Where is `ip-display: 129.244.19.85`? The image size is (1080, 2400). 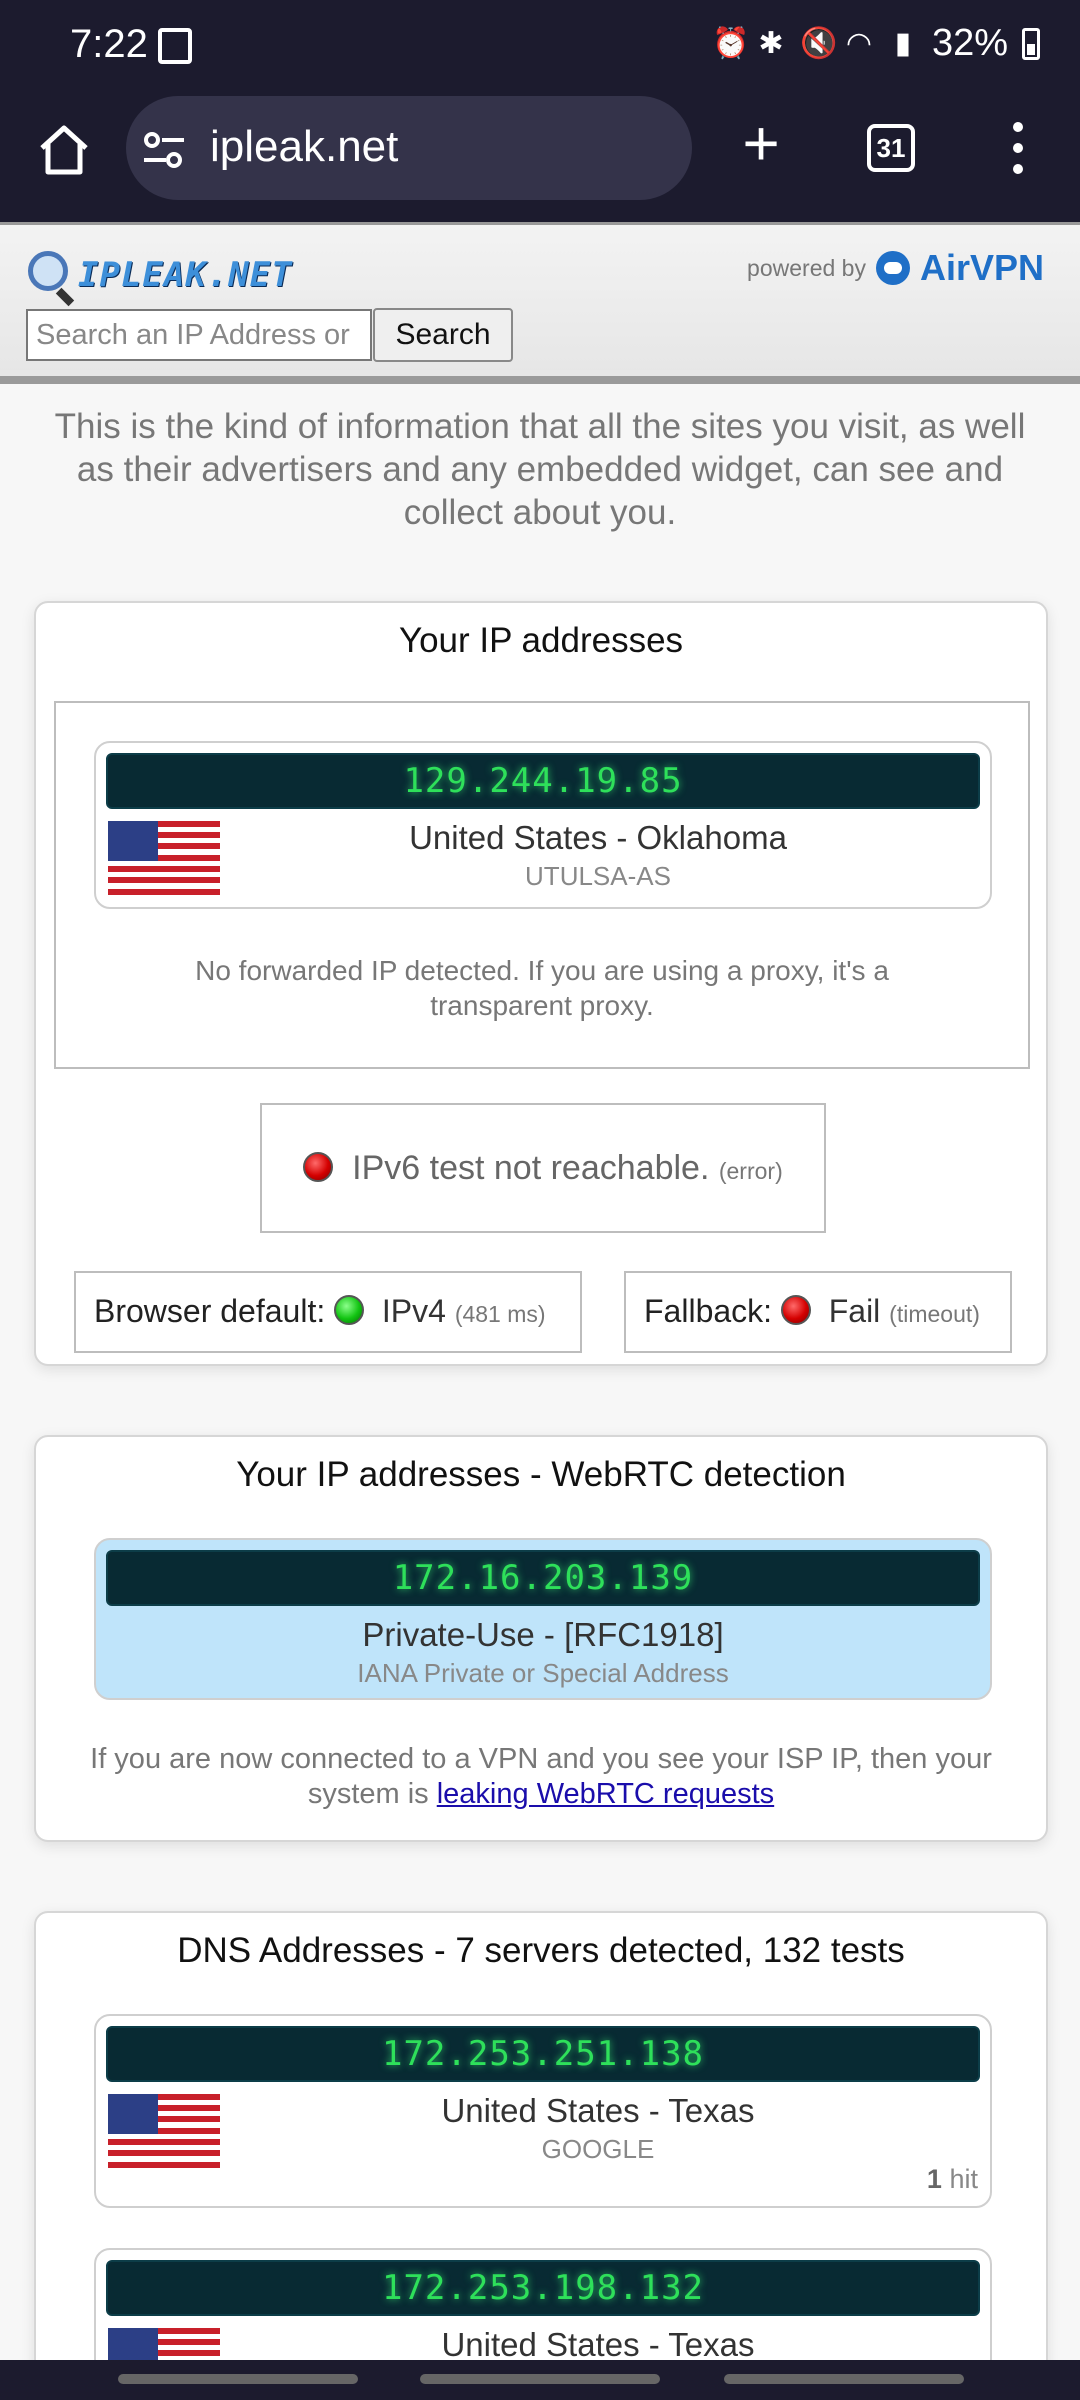 ip-display: 129.244.19.85 is located at coordinates (543, 781).